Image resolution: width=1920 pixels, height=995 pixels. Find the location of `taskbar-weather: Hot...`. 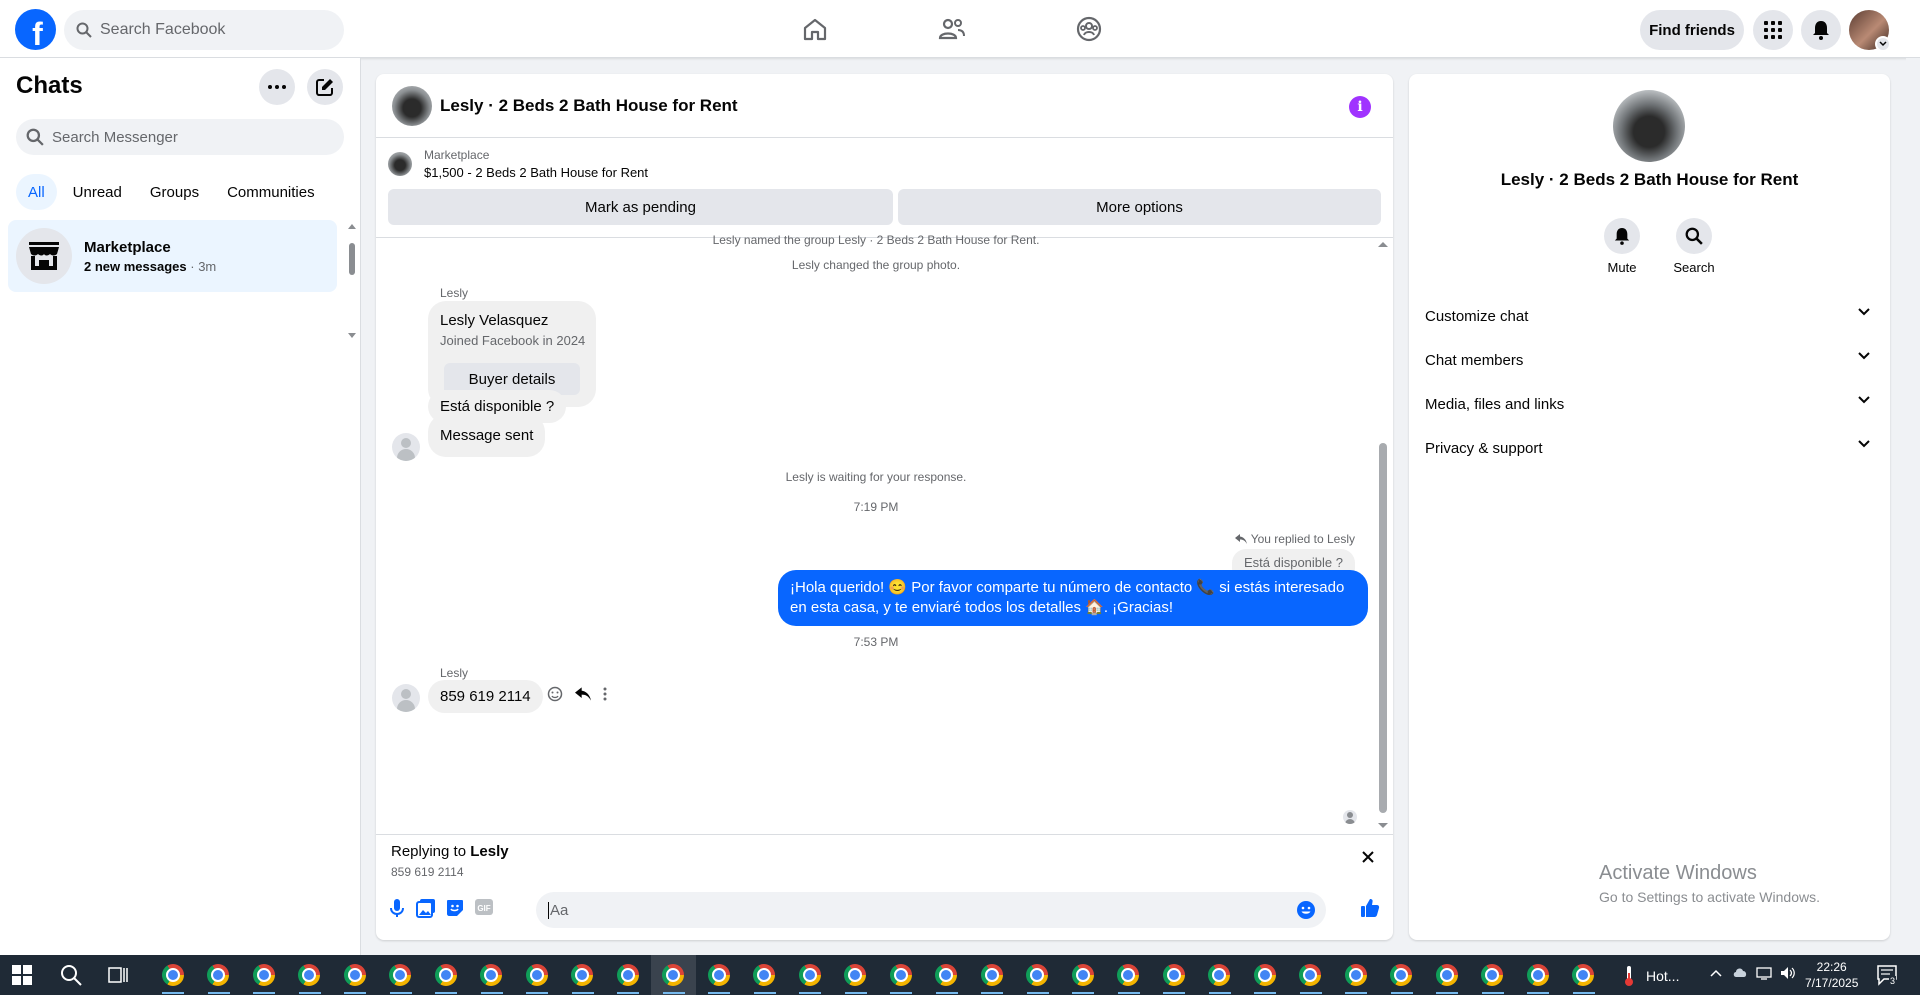

taskbar-weather: Hot... is located at coordinates (1650, 976).